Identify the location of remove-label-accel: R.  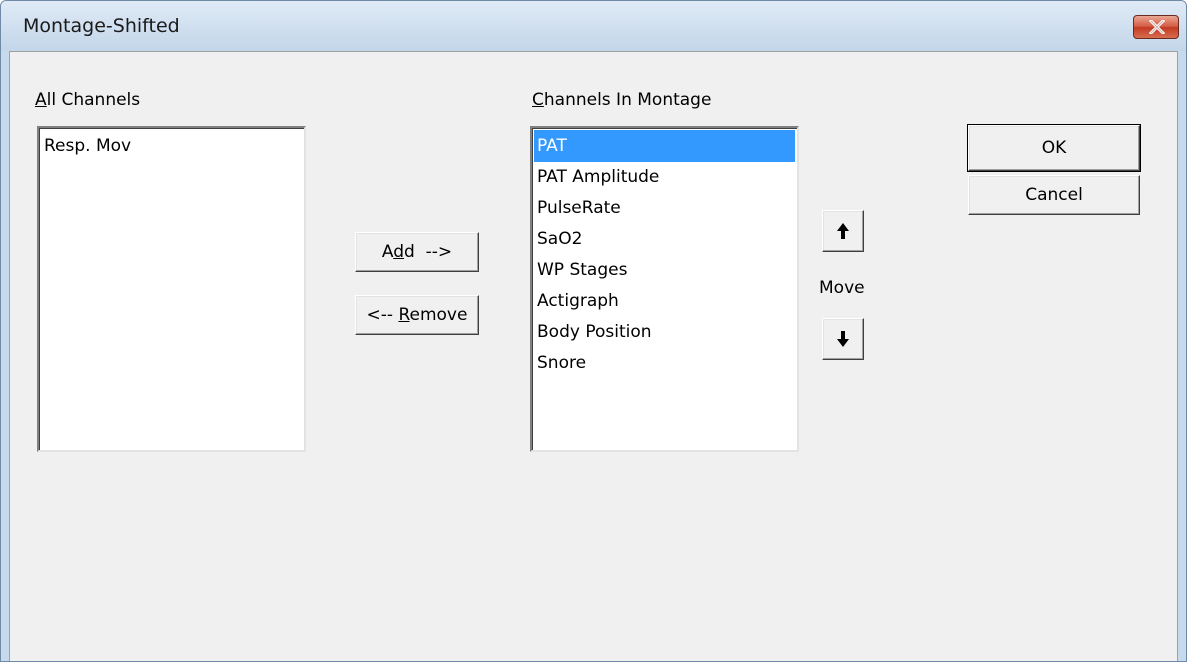
(404, 315).